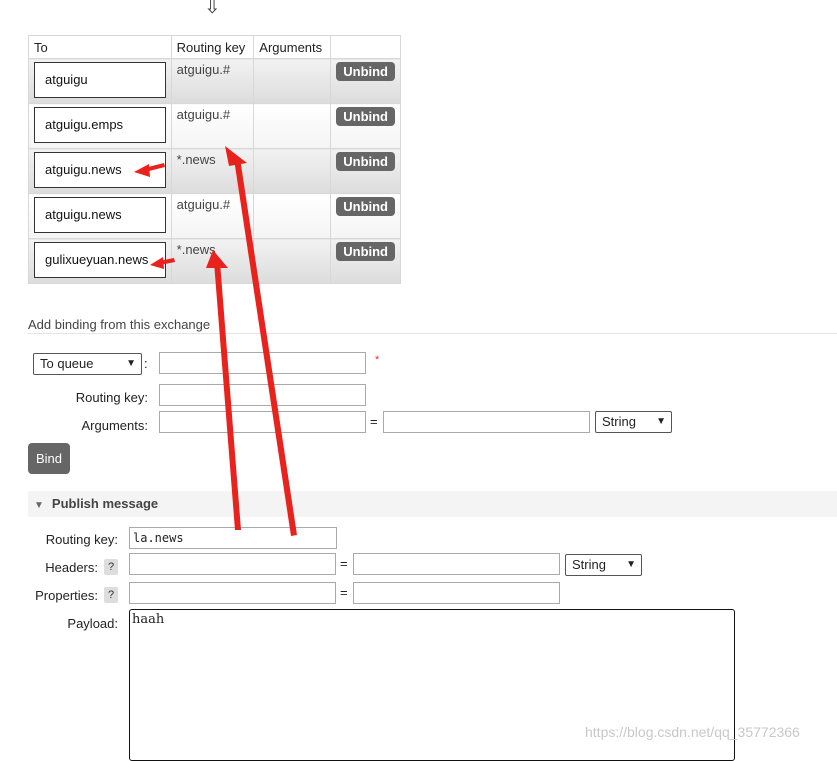 This screenshot has height=761, width=837. Describe the element at coordinates (432, 333) in the screenshot. I see `divider` at that location.